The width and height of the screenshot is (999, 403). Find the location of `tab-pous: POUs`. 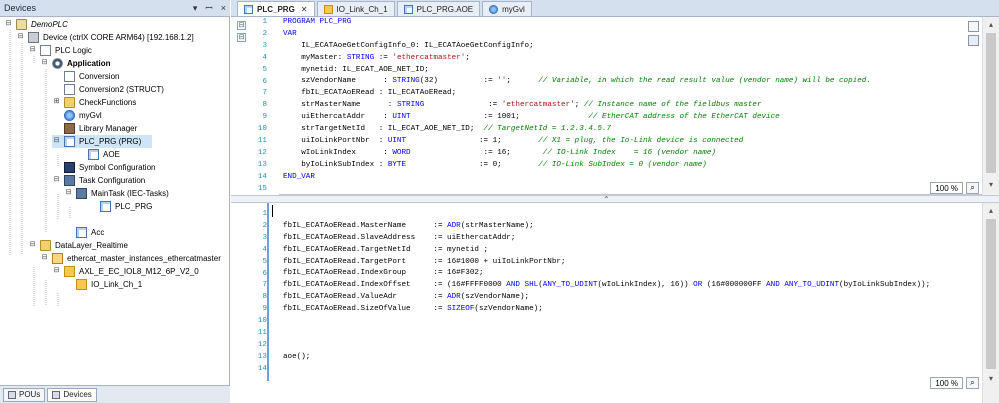

tab-pous: POUs is located at coordinates (24, 394).